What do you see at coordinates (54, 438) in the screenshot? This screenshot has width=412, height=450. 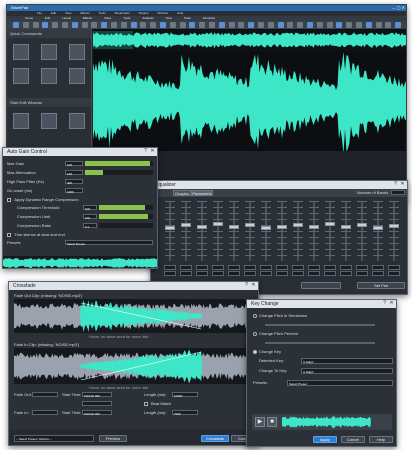 I see `preset-actions-select: -- Select Preset / Actions --` at bounding box center [54, 438].